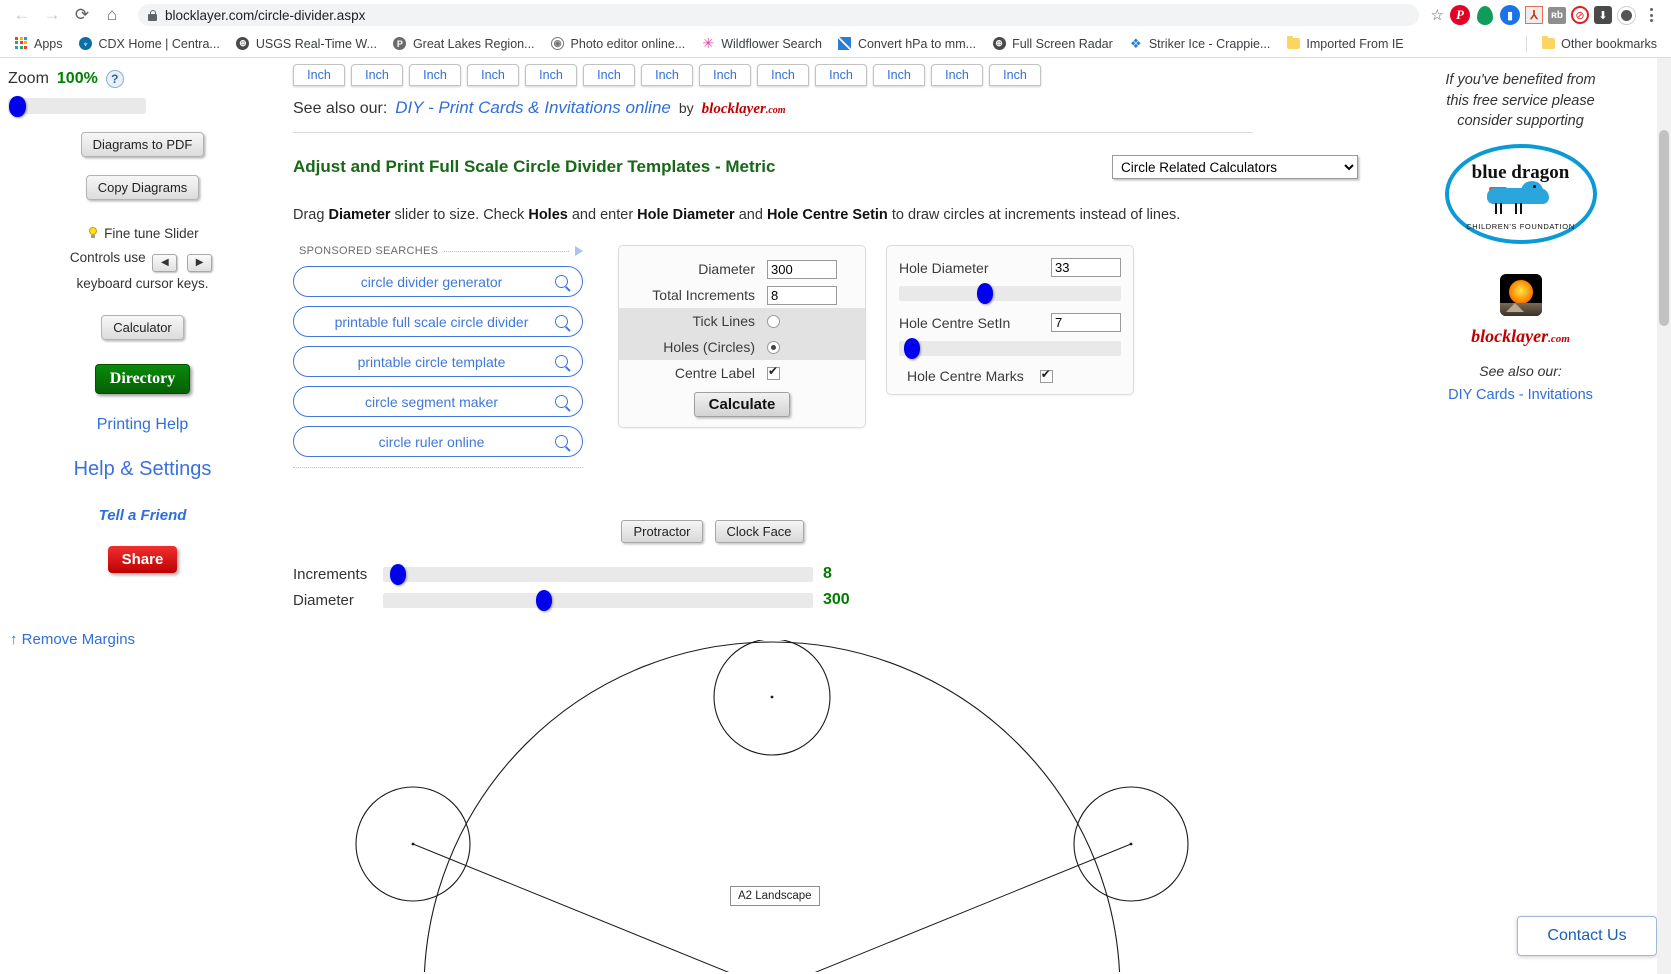 Image resolution: width=1671 pixels, height=974 pixels. What do you see at coordinates (778, 15) in the screenshot?
I see `address-bar: blocklayer.com/circle-divider.aspx` at bounding box center [778, 15].